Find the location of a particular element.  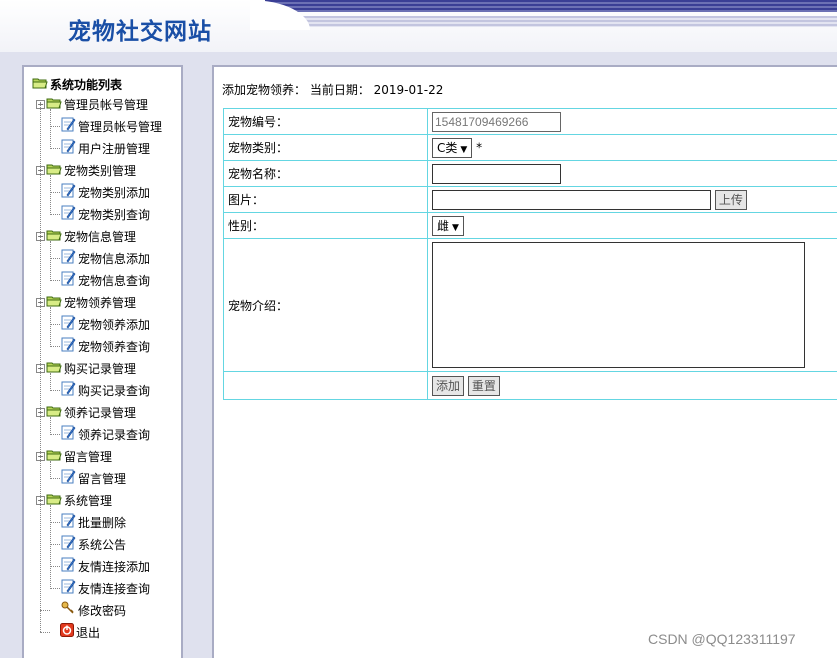

header-stripe-light is located at coordinates (562, 21).